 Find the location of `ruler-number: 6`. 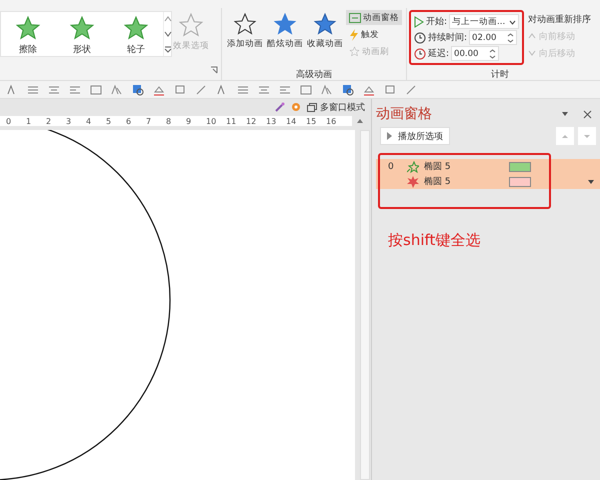

ruler-number: 6 is located at coordinates (129, 121).